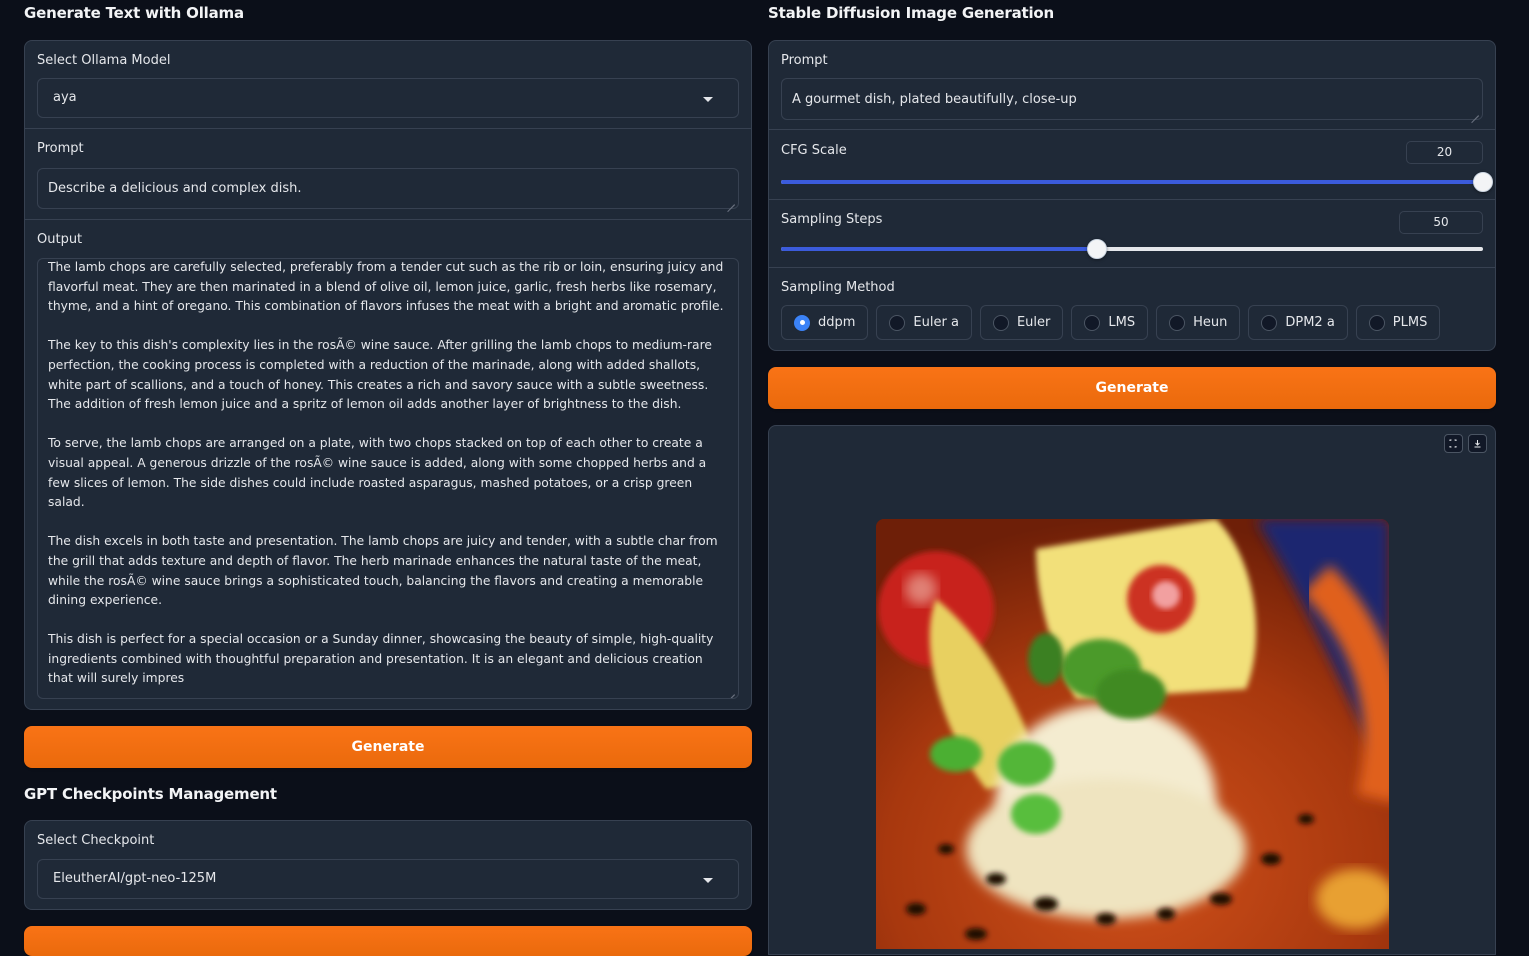 The height and width of the screenshot is (956, 1529). I want to click on model-select-label: Select Ollama Model, so click(104, 60).